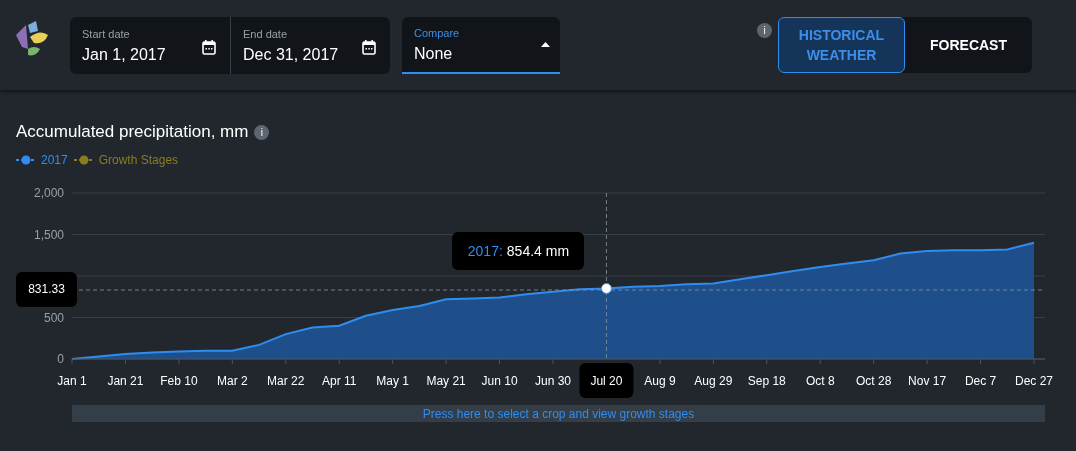 The image size is (1076, 451). Describe the element at coordinates (54, 160) in the screenshot. I see `legend-label: 2017` at that location.